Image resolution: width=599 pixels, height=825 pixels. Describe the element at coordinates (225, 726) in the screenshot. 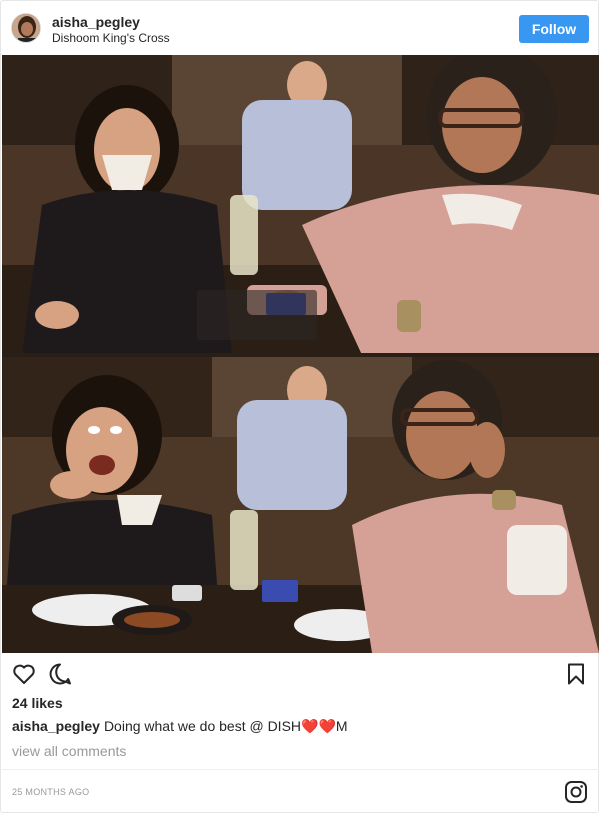

I see `caption-text: Doing what we do best @ DISH❤️❤️M` at that location.